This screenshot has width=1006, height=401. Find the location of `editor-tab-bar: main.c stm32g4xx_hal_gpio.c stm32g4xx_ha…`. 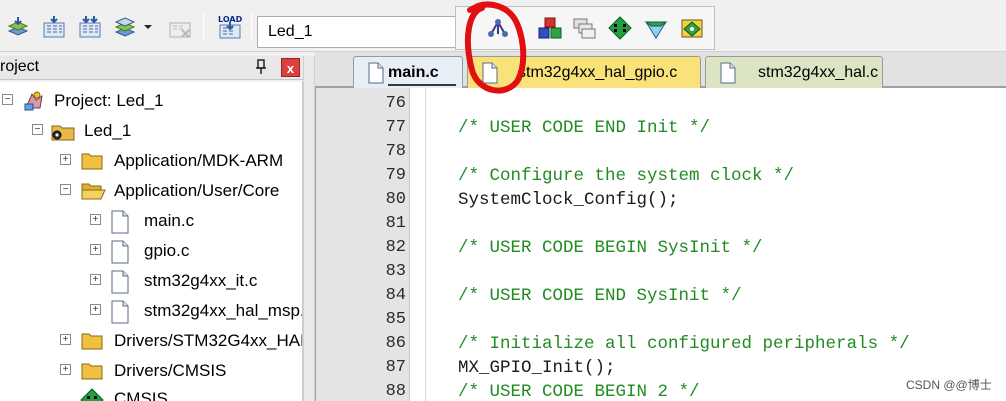

editor-tab-bar: main.c stm32g4xx_hal_gpio.c stm32g4xx_ha… is located at coordinates (660, 70).